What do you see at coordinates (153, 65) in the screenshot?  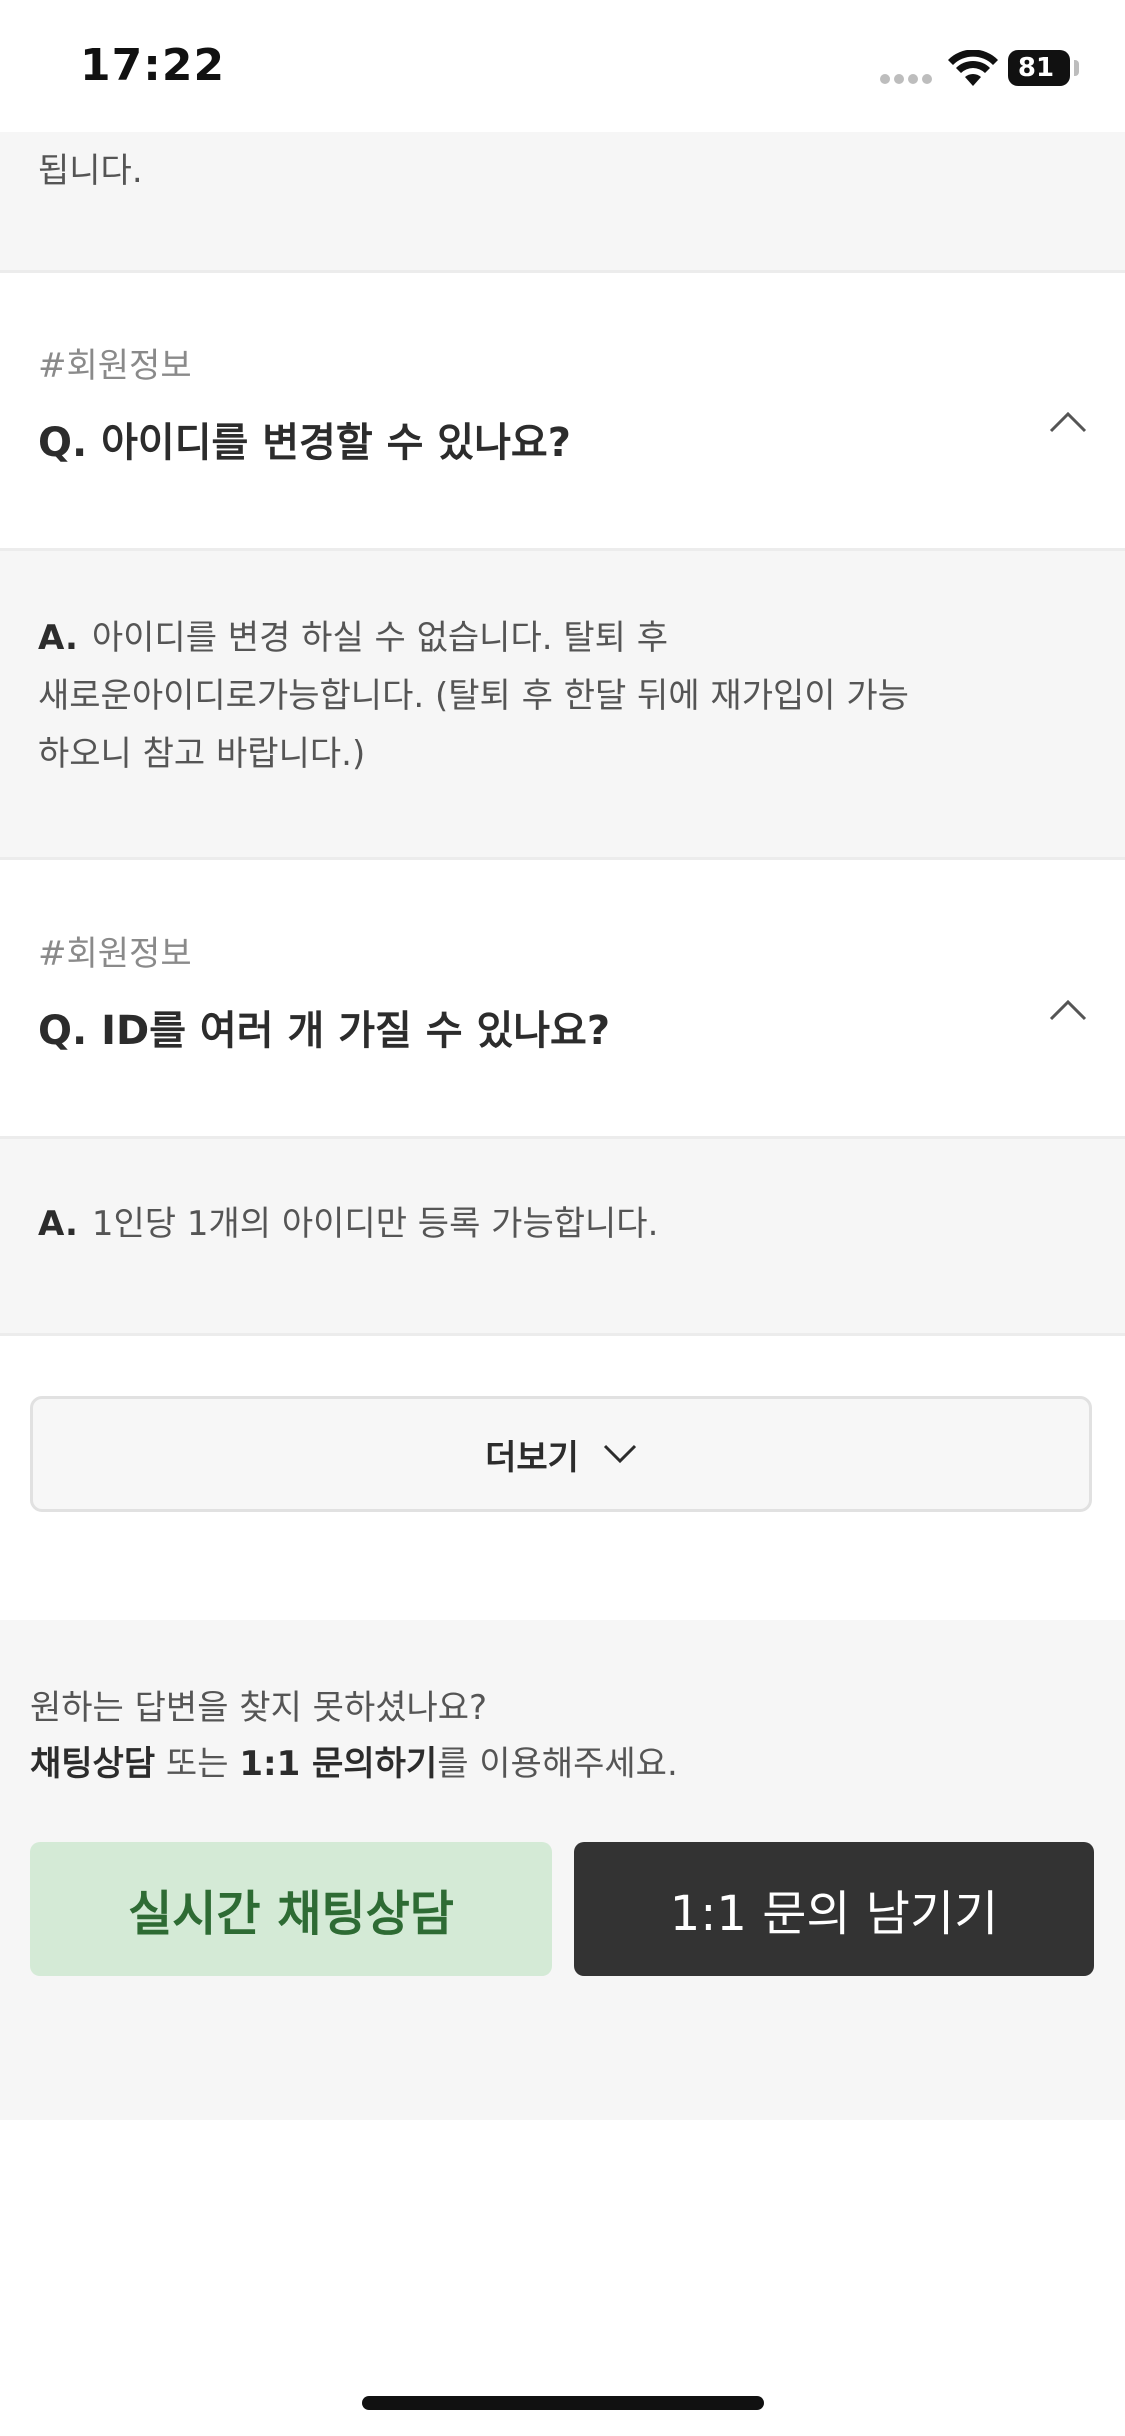 I see `status-time: 17:22` at bounding box center [153, 65].